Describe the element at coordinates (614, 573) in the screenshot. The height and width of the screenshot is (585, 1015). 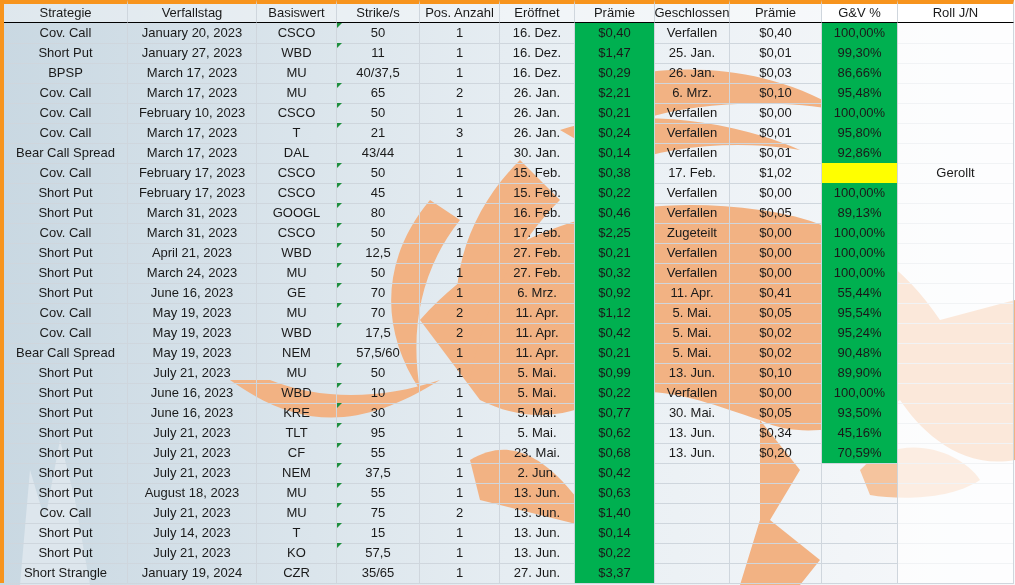
I see `table-cell-text: $3,37` at that location.